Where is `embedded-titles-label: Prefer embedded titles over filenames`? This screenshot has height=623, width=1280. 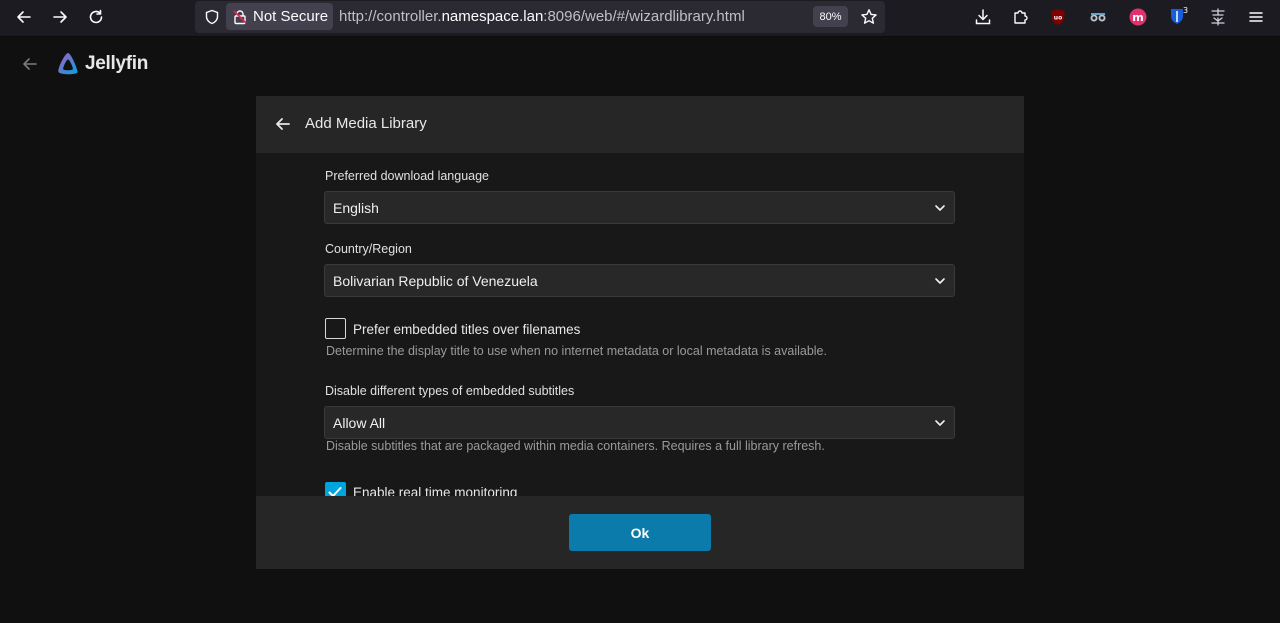 embedded-titles-label: Prefer embedded titles over filenames is located at coordinates (466, 329).